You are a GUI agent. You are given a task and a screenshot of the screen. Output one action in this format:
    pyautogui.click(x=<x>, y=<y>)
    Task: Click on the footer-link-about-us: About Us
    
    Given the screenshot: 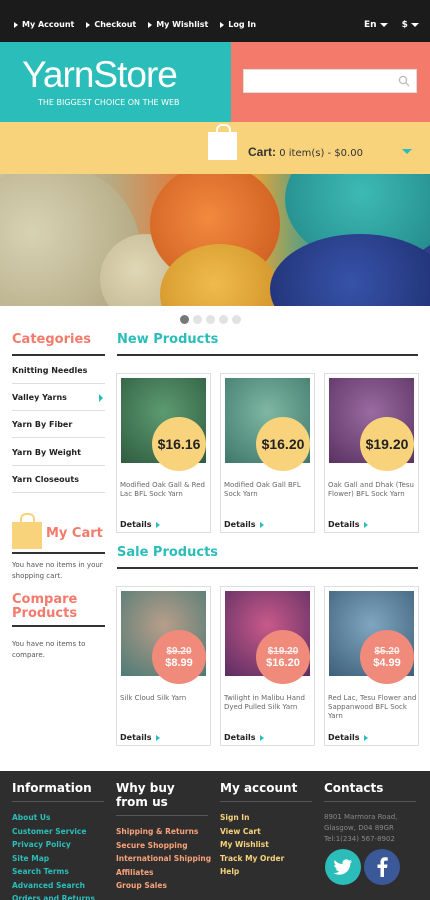 What is the action you would take?
    pyautogui.click(x=53, y=818)
    